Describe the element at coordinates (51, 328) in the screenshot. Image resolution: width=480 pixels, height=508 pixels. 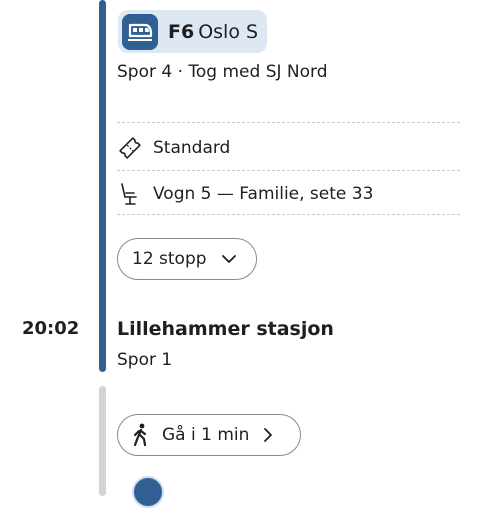
I see `arrival-time: 20:02` at that location.